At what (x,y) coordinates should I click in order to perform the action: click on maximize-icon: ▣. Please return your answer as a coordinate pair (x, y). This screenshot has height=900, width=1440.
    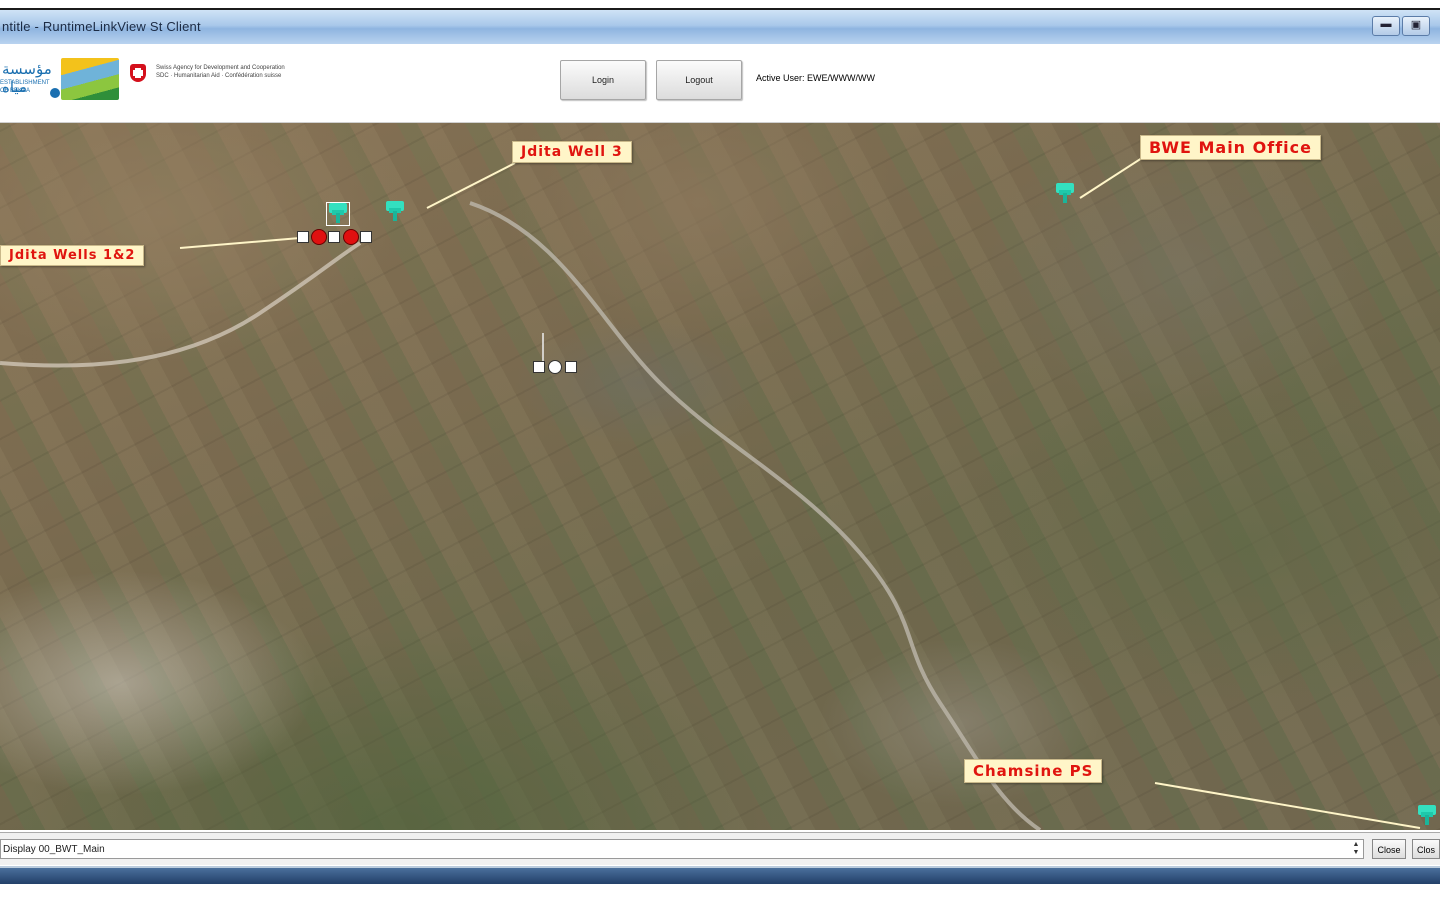
    Looking at the image, I should click on (1416, 25).